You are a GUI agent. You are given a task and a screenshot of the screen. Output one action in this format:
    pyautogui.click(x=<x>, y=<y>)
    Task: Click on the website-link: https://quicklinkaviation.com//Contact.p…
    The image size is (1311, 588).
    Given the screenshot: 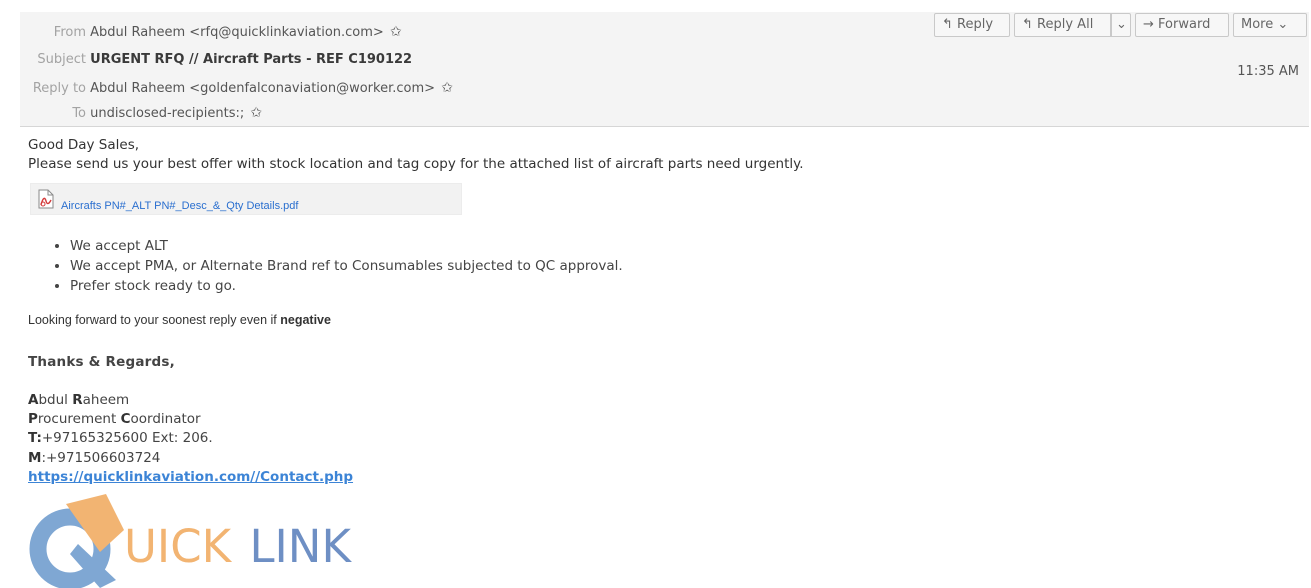 What is the action you would take?
    pyautogui.click(x=190, y=477)
    